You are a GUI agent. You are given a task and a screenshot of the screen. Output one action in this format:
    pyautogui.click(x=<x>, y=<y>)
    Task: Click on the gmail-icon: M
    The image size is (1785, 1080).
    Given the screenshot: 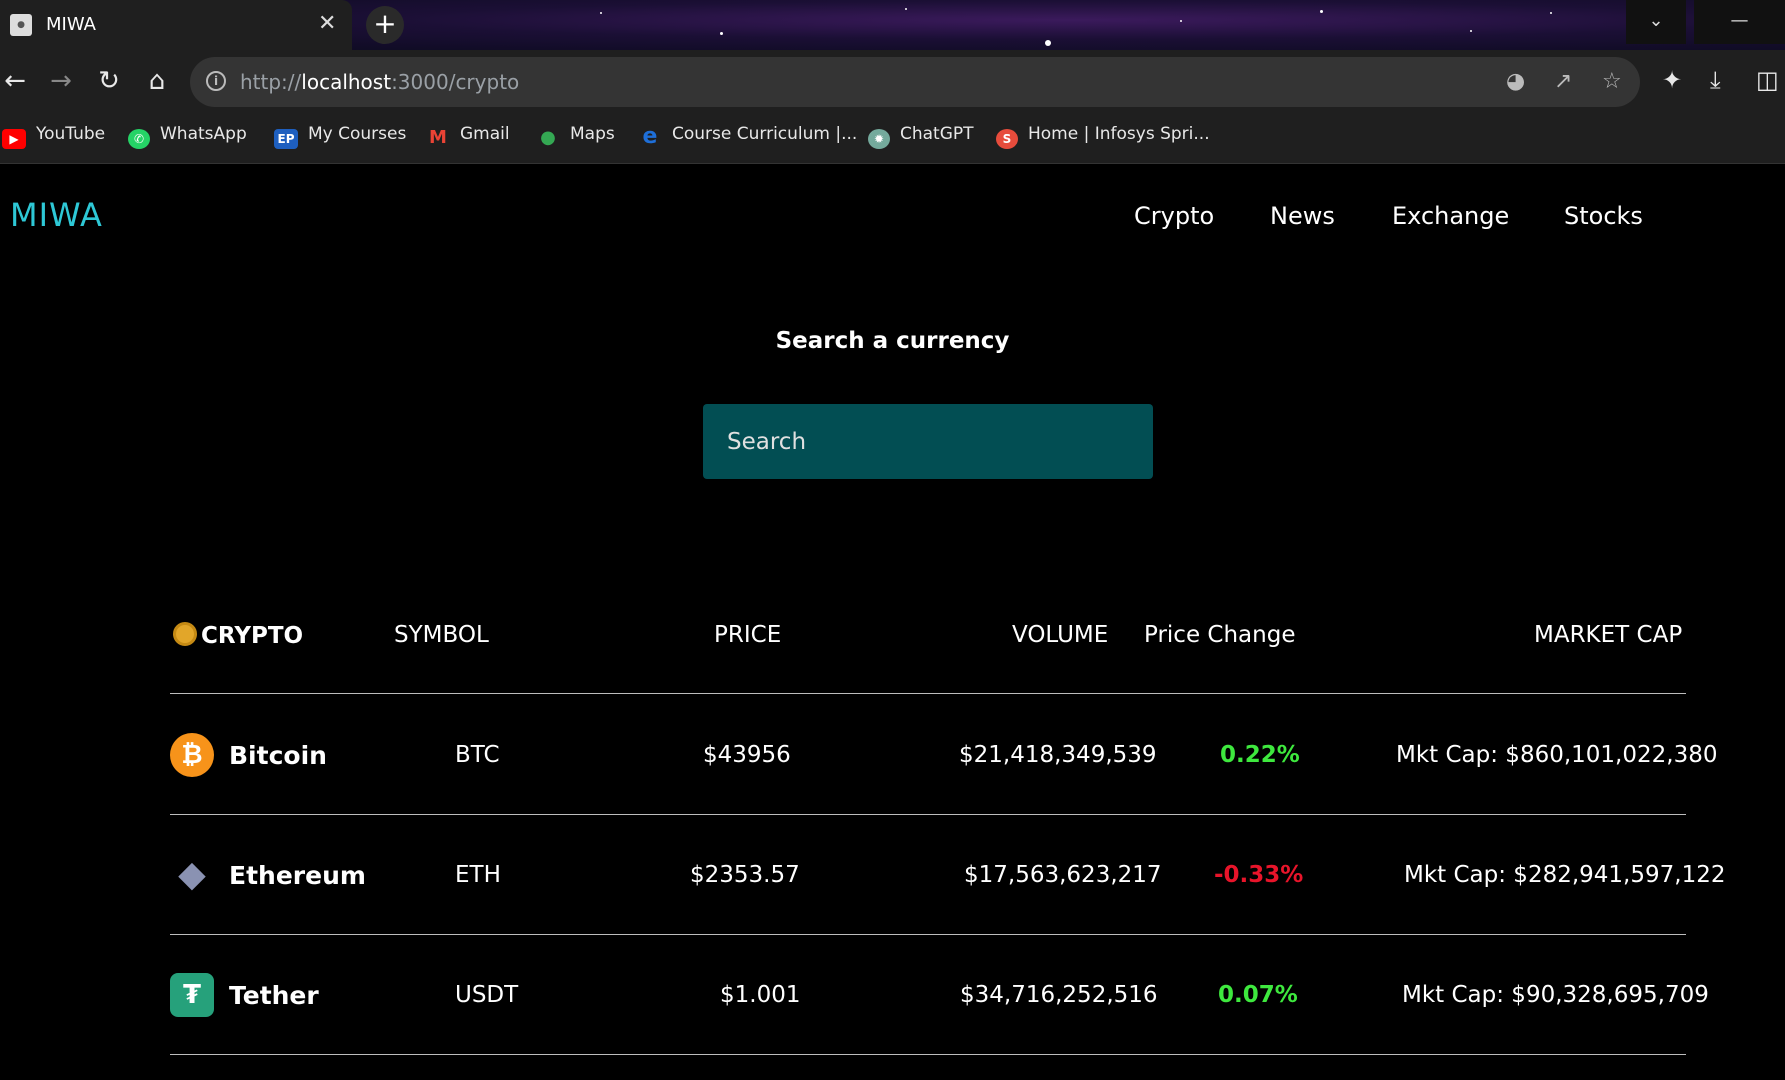 What is the action you would take?
    pyautogui.click(x=438, y=137)
    